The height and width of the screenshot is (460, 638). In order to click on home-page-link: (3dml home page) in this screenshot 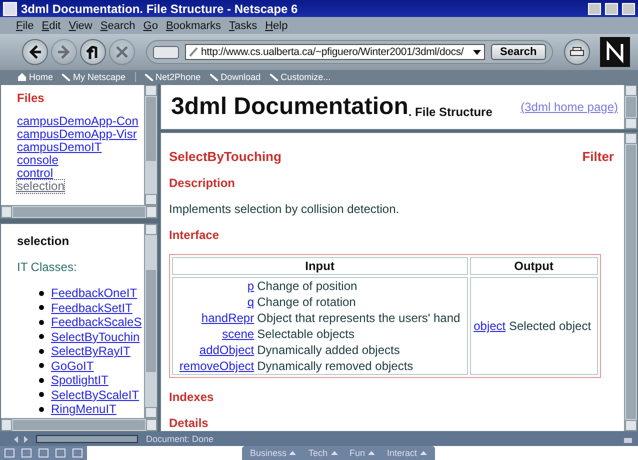, I will do `click(569, 107)`.